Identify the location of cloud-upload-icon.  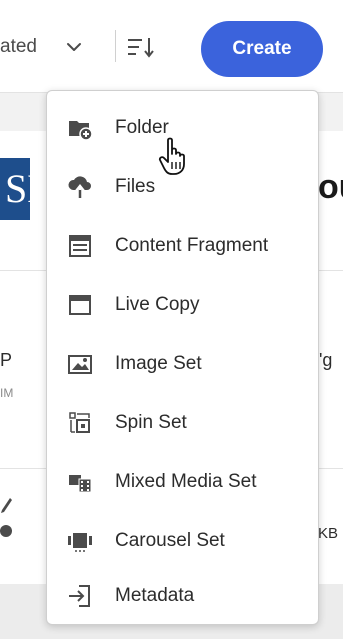
(79, 187).